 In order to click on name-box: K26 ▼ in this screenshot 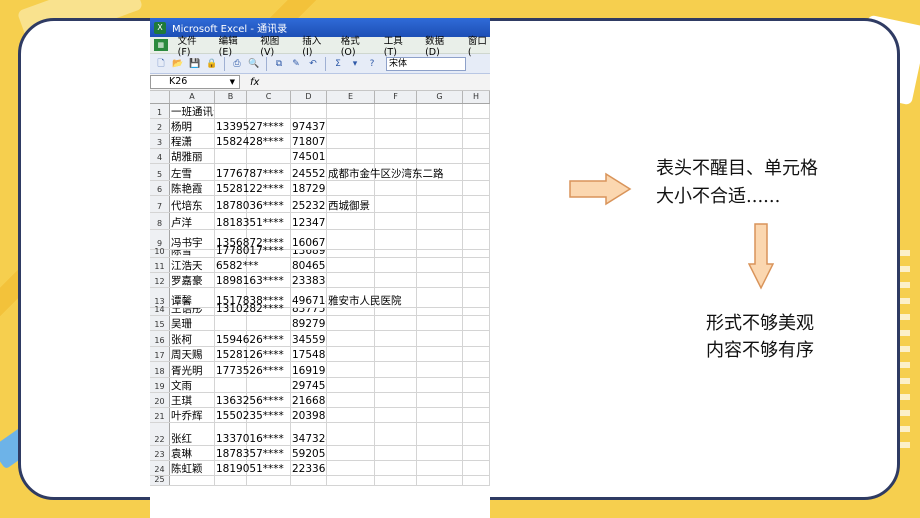, I will do `click(195, 82)`.